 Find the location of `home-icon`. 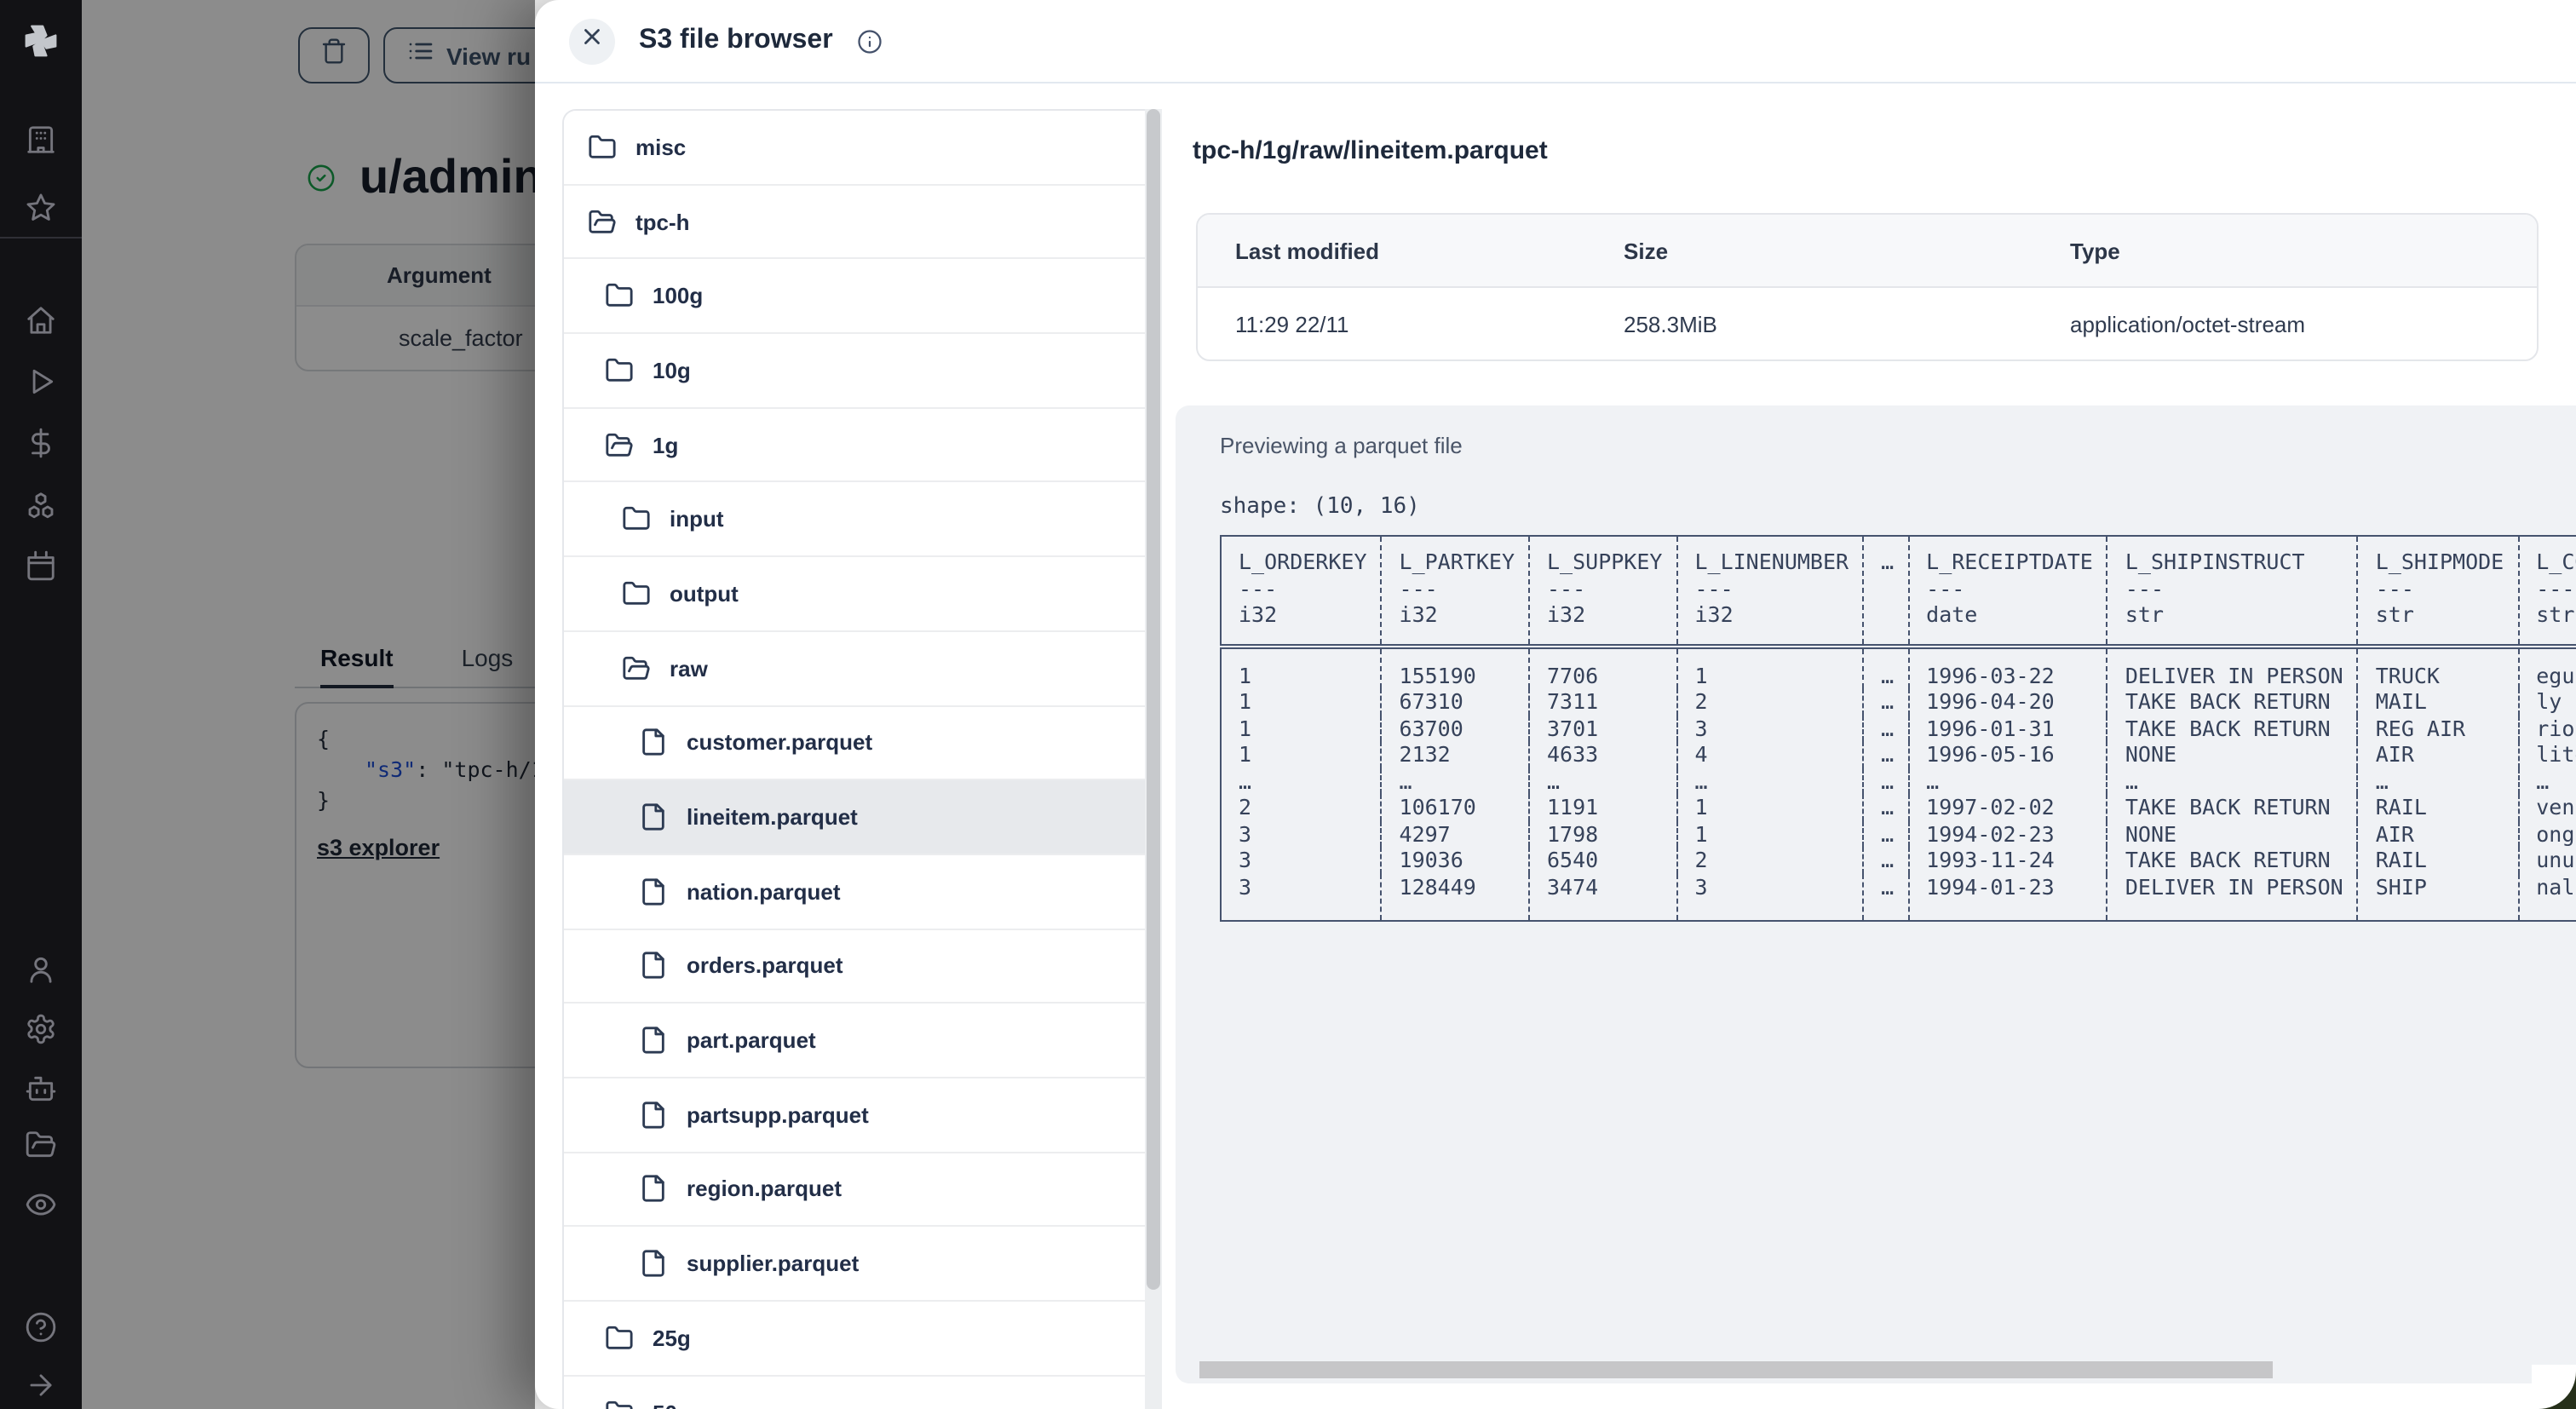

home-icon is located at coordinates (41, 320).